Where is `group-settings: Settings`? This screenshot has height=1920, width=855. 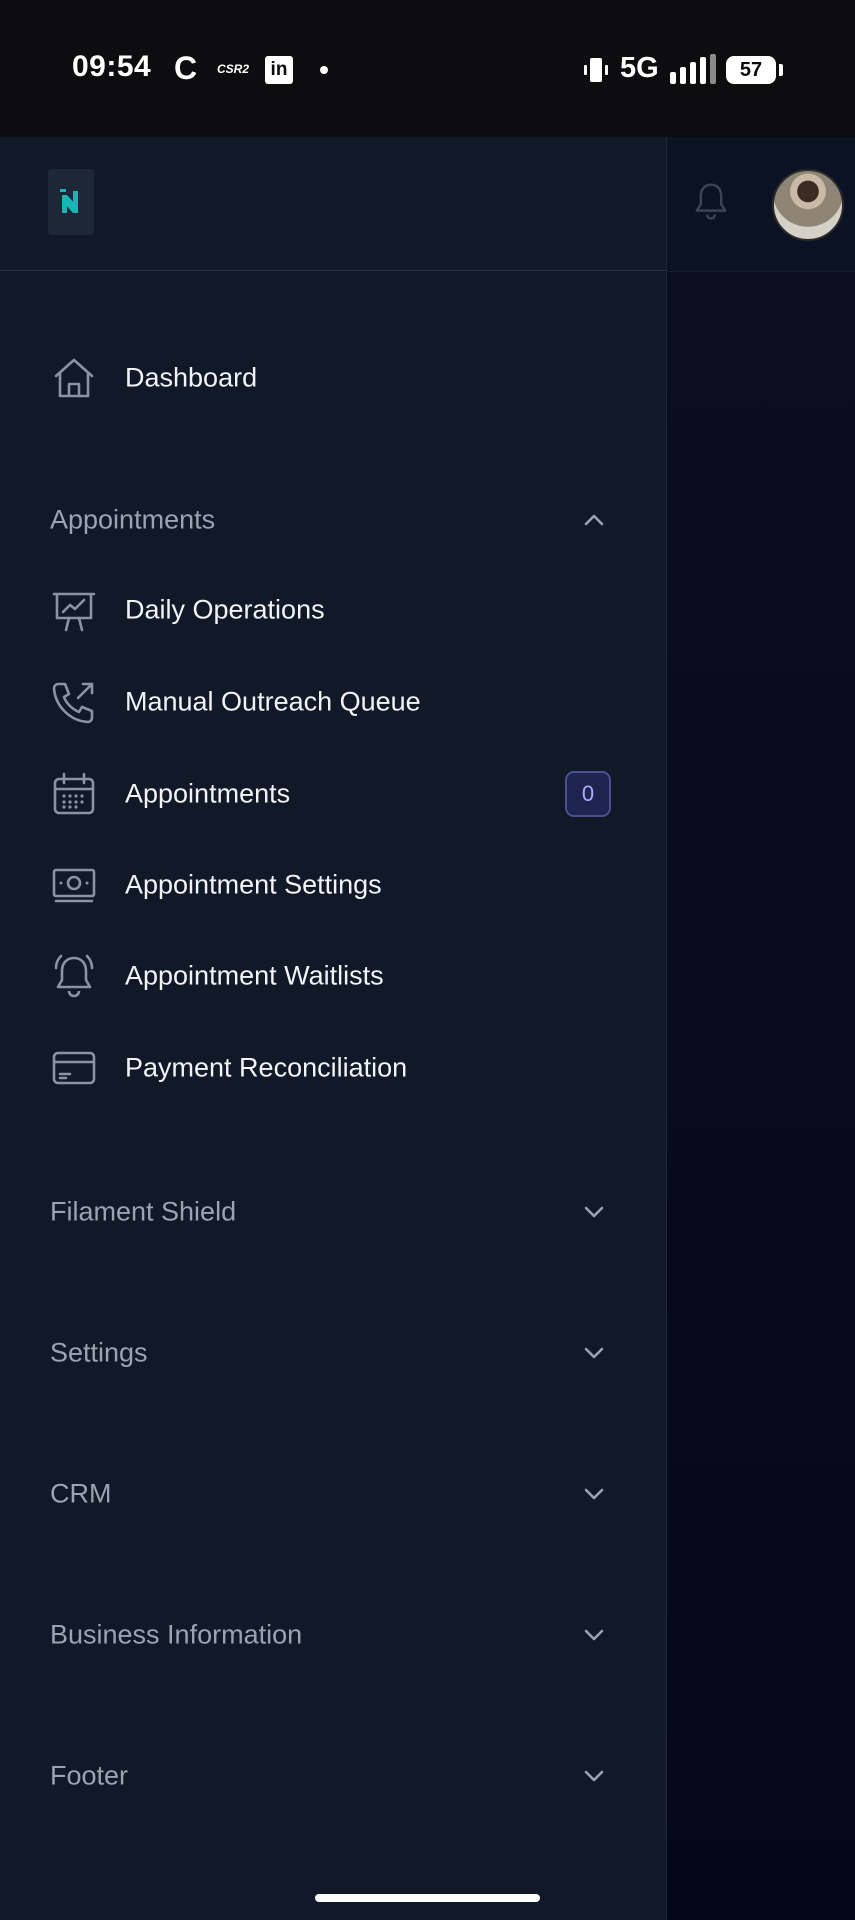 group-settings: Settings is located at coordinates (333, 1353).